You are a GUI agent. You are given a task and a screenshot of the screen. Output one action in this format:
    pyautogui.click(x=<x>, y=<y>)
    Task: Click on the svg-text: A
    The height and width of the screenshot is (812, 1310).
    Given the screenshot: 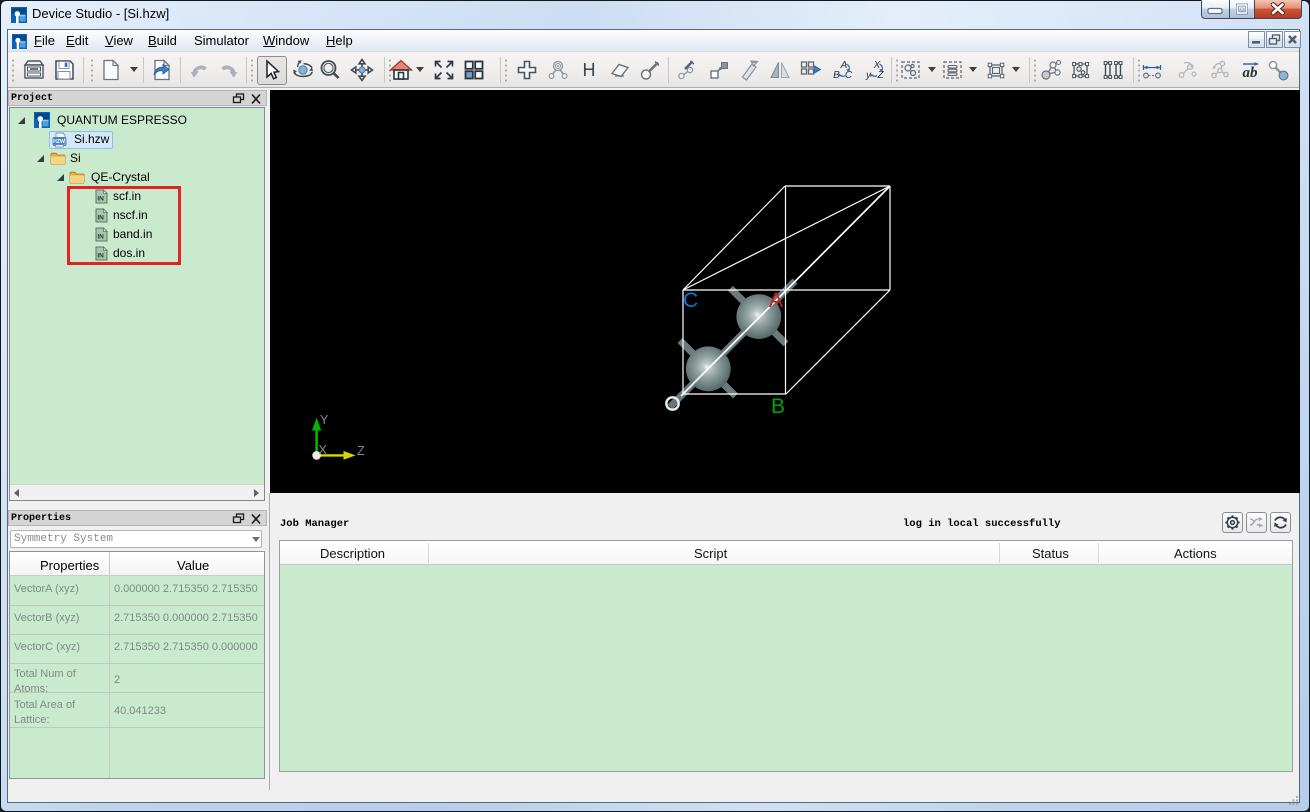 What is the action you would take?
    pyautogui.click(x=776, y=300)
    